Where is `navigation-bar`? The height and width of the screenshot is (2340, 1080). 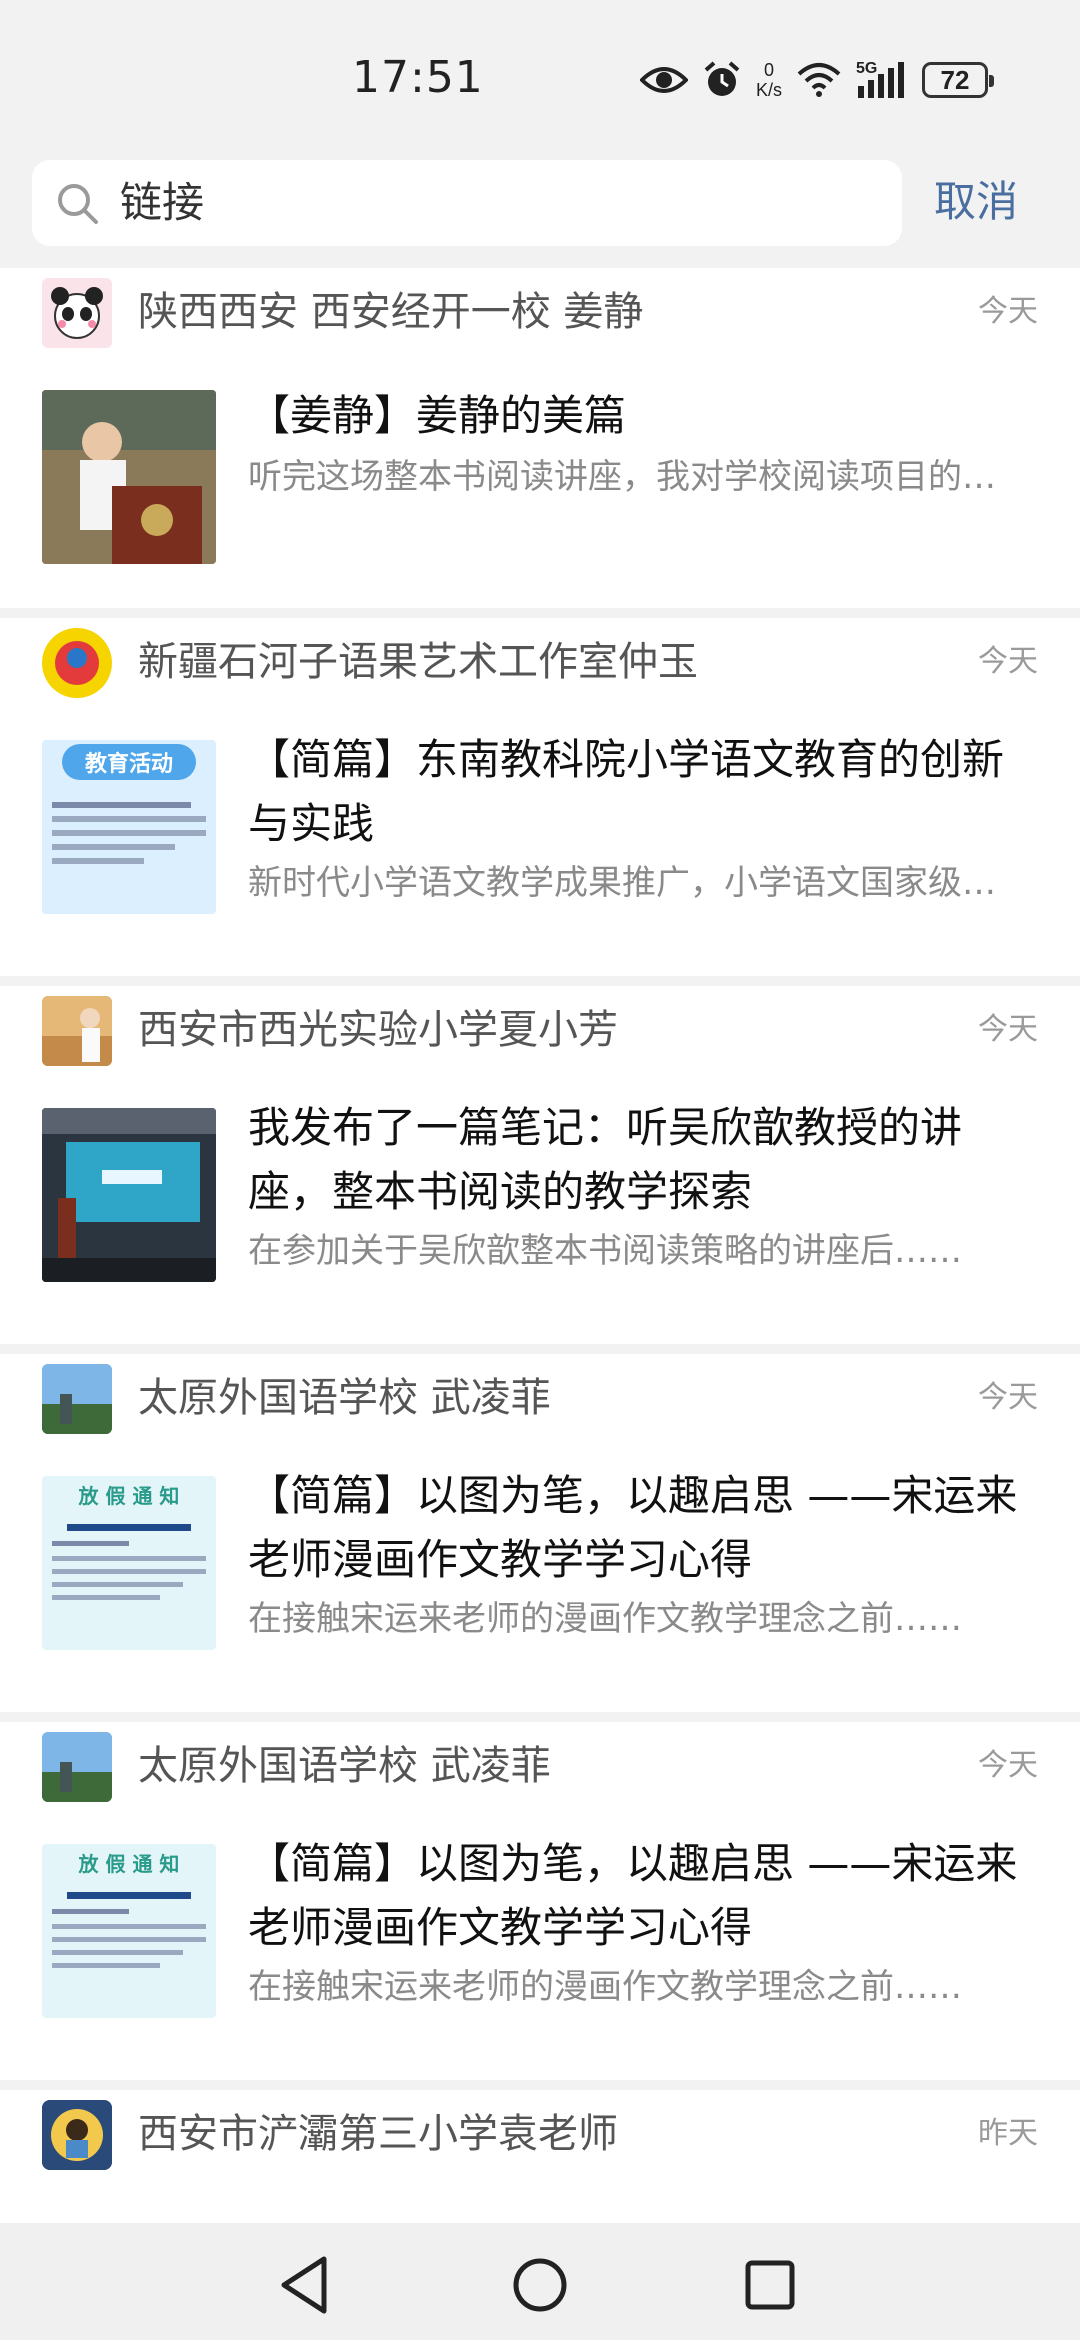 navigation-bar is located at coordinates (540, 2281).